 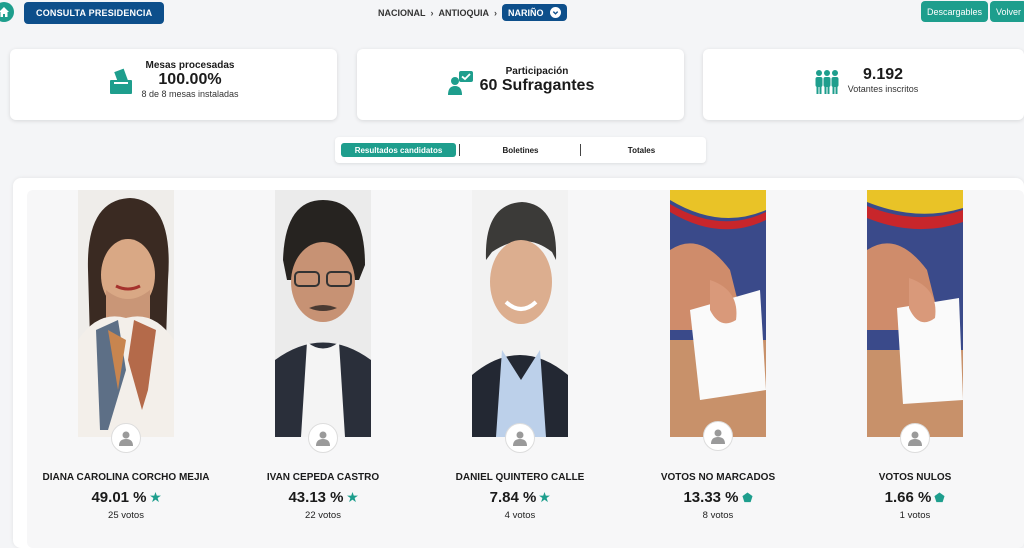 I want to click on tab-resultados-candidatos: Resultados candidatos, so click(x=398, y=150).